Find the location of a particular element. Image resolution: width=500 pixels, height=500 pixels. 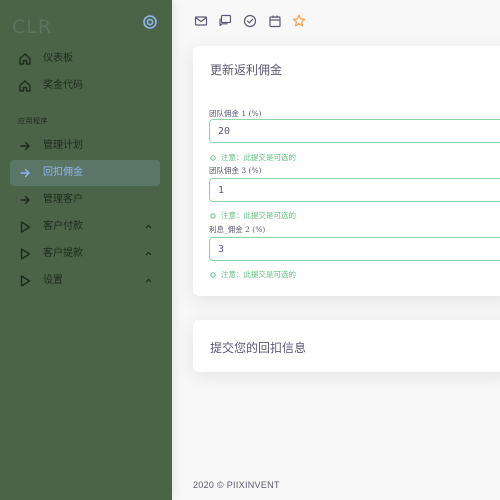

section-header-apps: 应用程序 is located at coordinates (33, 121).